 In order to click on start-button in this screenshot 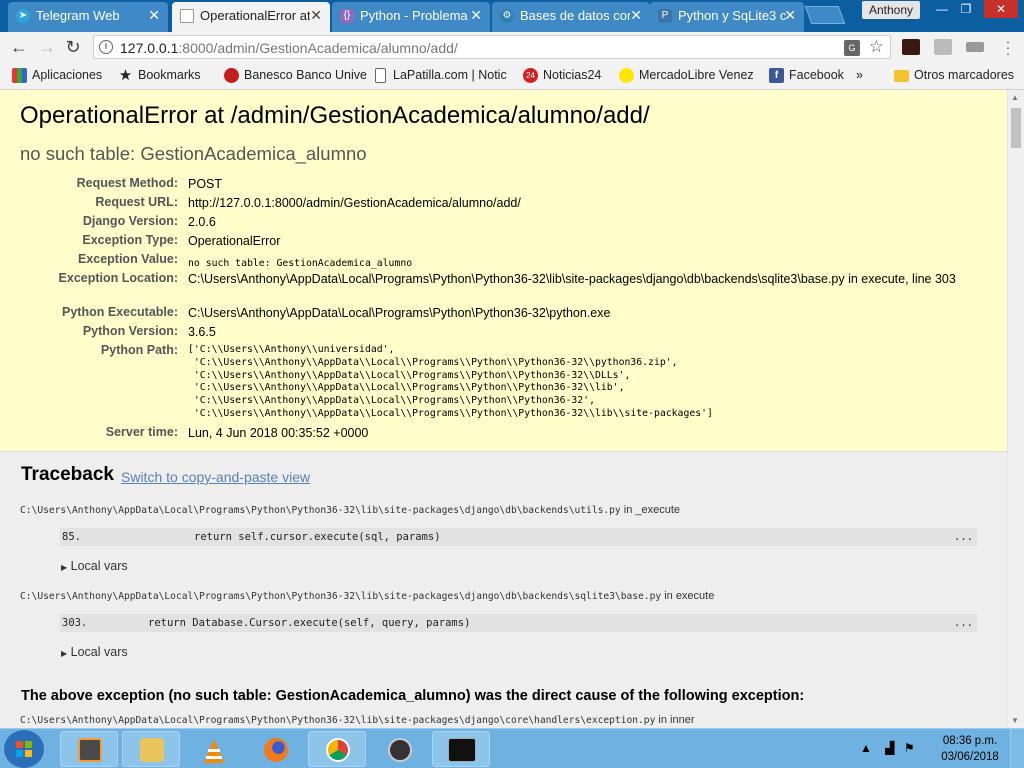, I will do `click(24, 749)`.